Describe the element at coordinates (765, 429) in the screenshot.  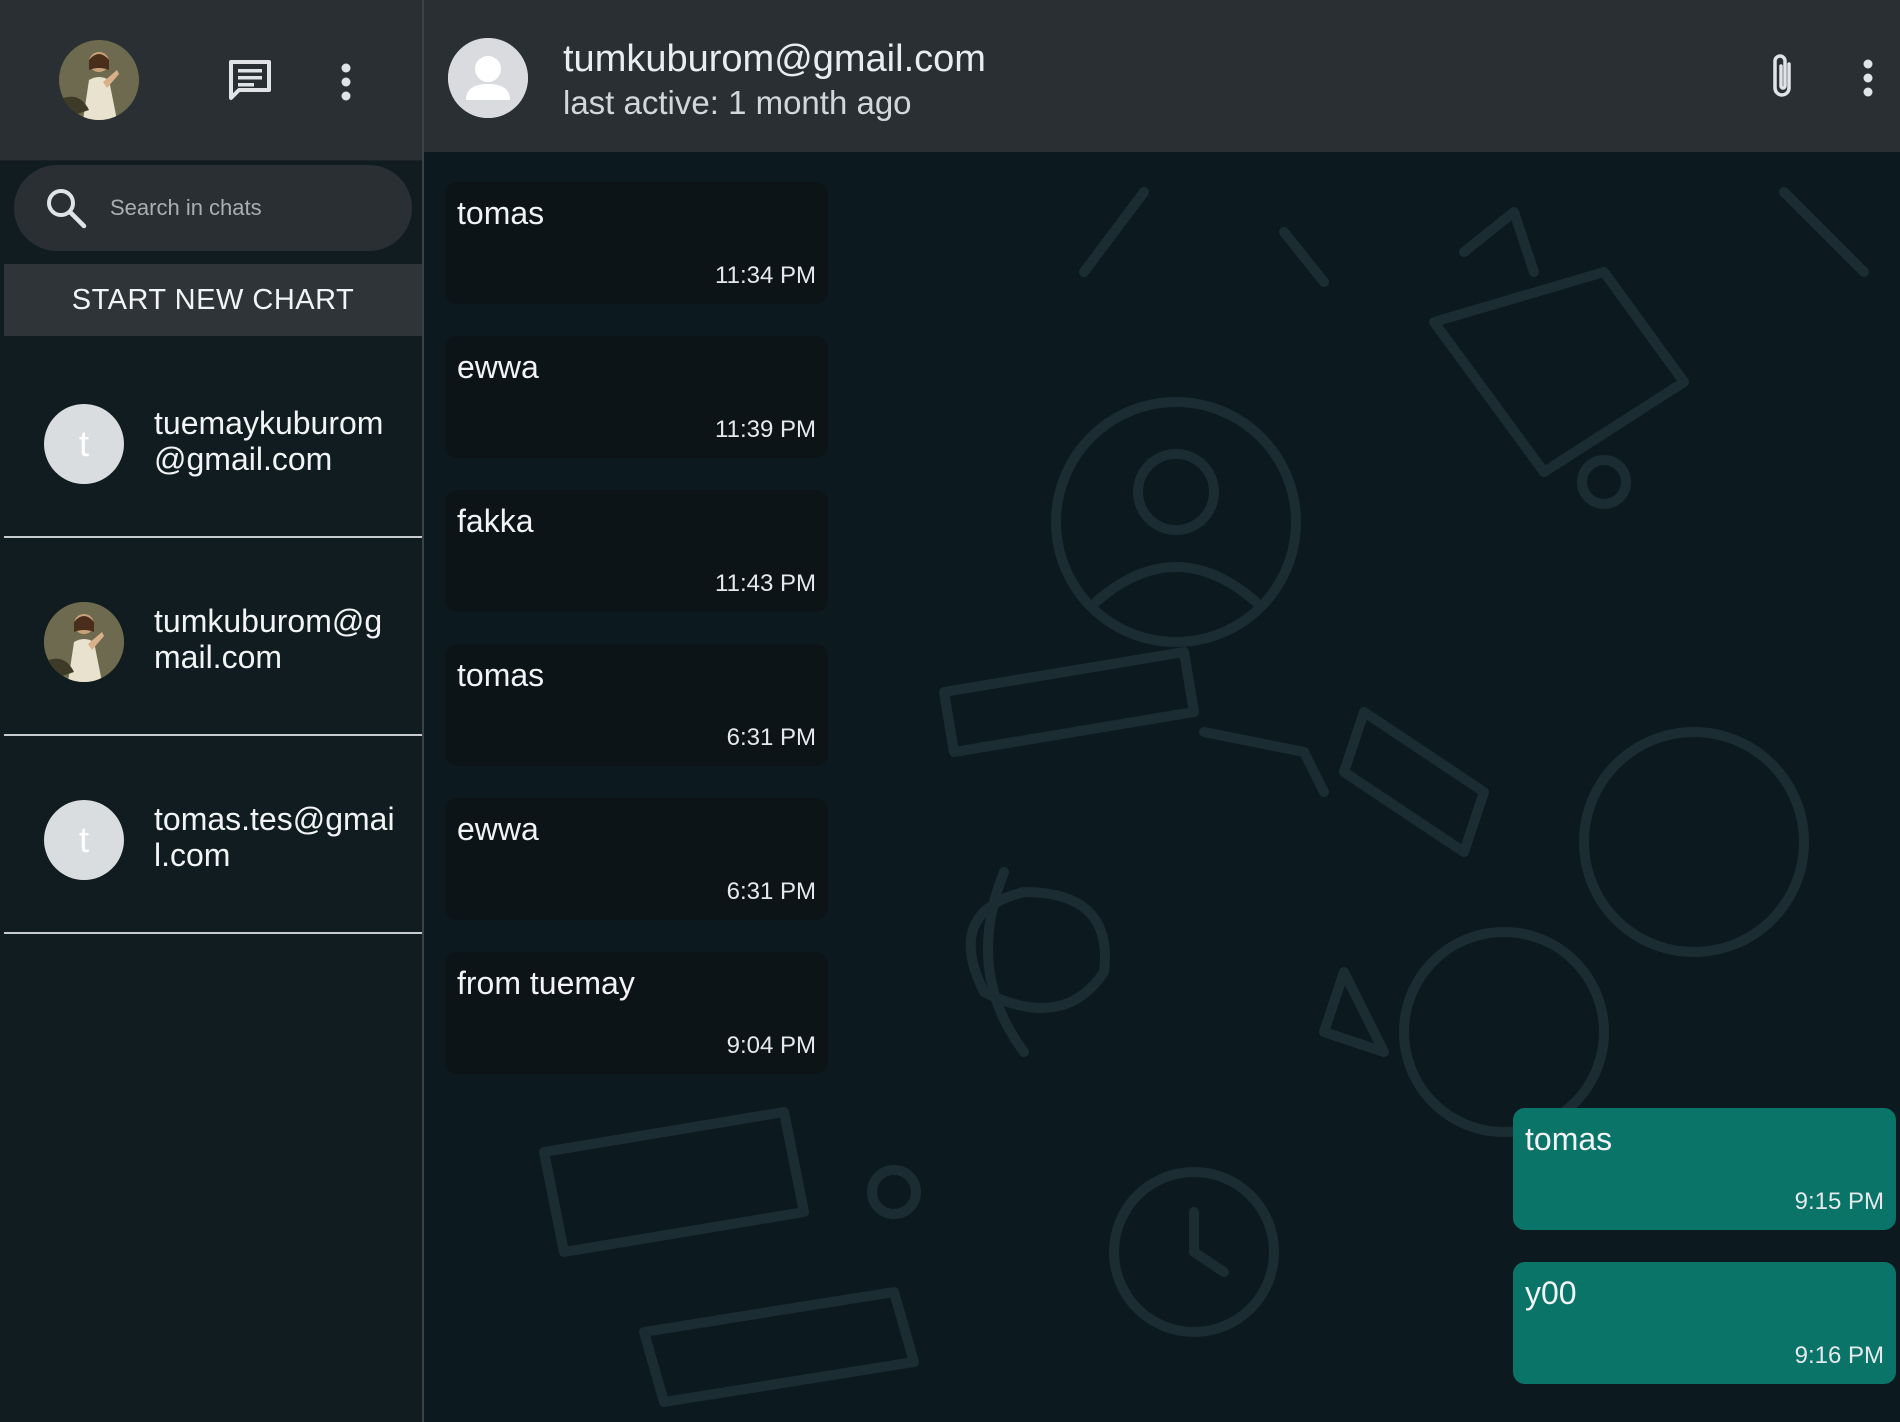
I see `message-time: 11:39 PM` at that location.